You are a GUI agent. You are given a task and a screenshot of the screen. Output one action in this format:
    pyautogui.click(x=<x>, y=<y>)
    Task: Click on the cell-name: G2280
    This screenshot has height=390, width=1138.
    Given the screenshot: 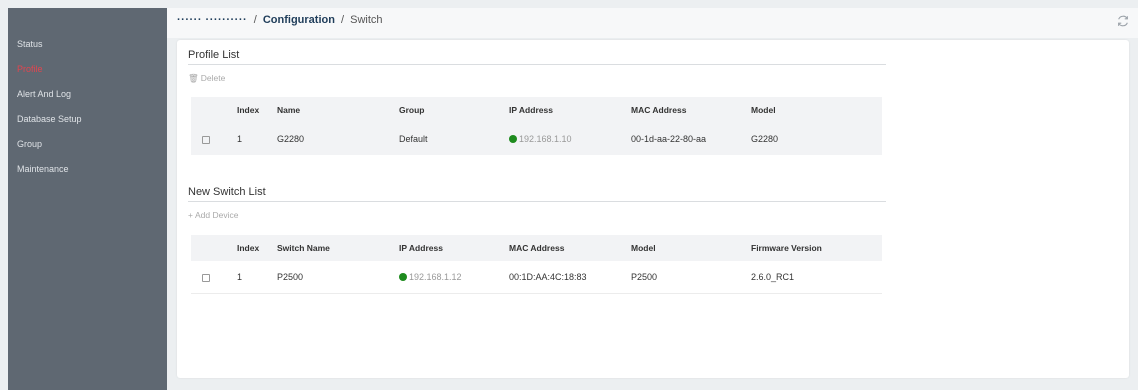 What is the action you would take?
    pyautogui.click(x=337, y=139)
    